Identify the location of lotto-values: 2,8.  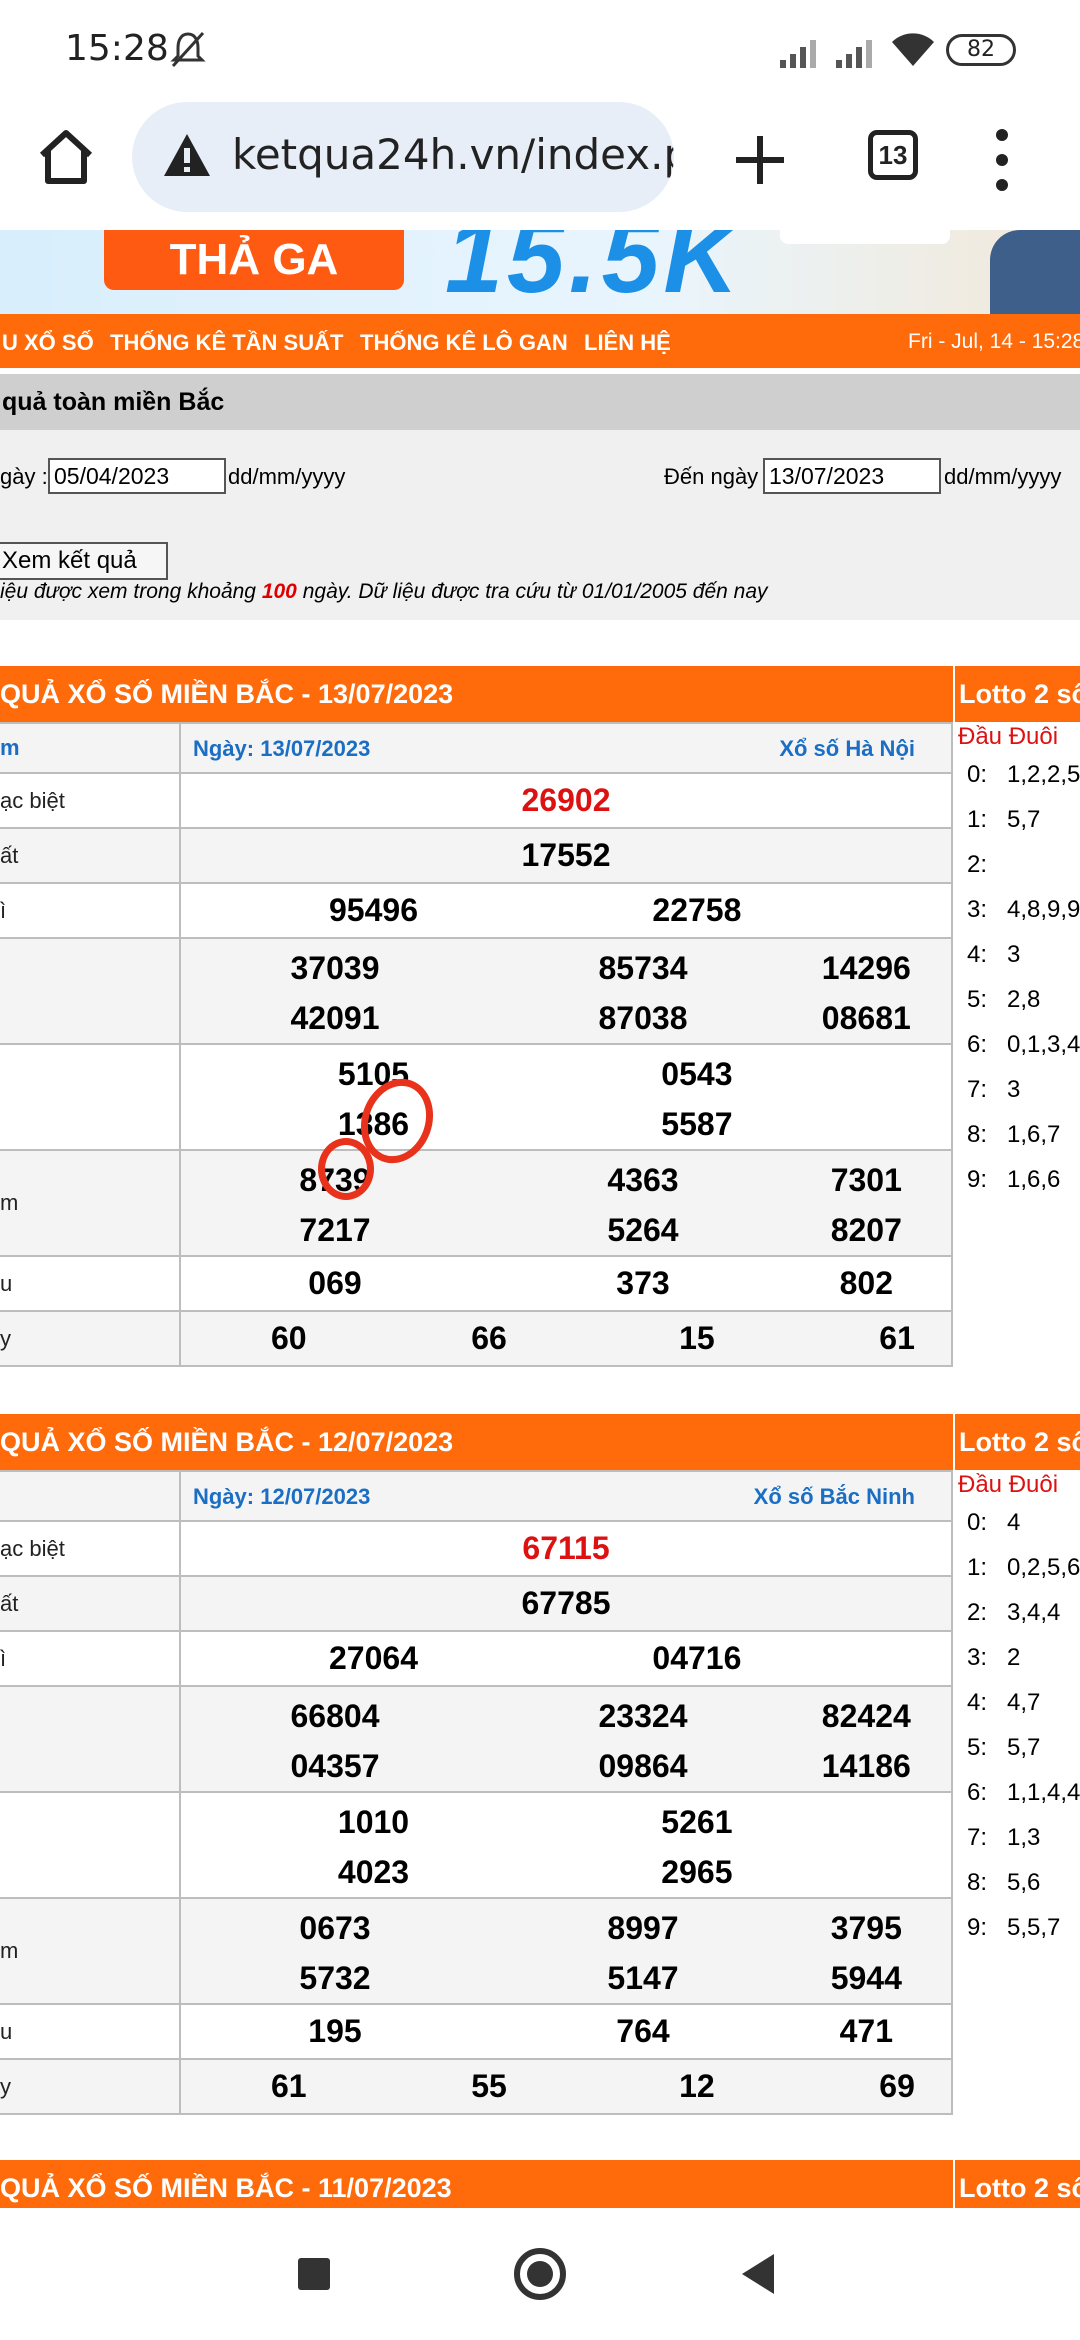
(1024, 999).